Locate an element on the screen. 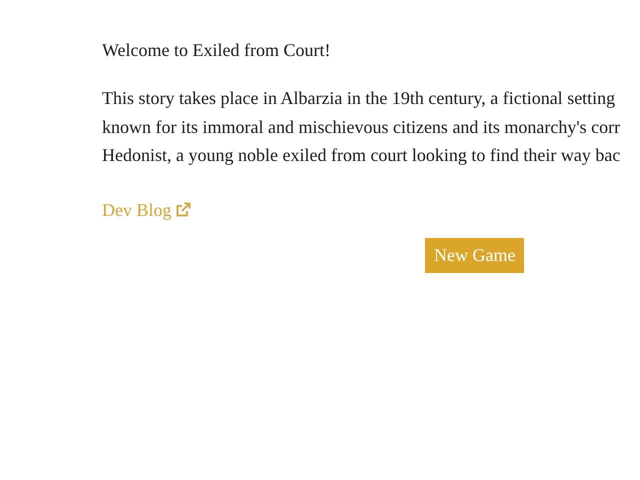 This screenshot has width=640, height=480. welcome-text: Welcome to Exiled from Court! is located at coordinates (217, 50).